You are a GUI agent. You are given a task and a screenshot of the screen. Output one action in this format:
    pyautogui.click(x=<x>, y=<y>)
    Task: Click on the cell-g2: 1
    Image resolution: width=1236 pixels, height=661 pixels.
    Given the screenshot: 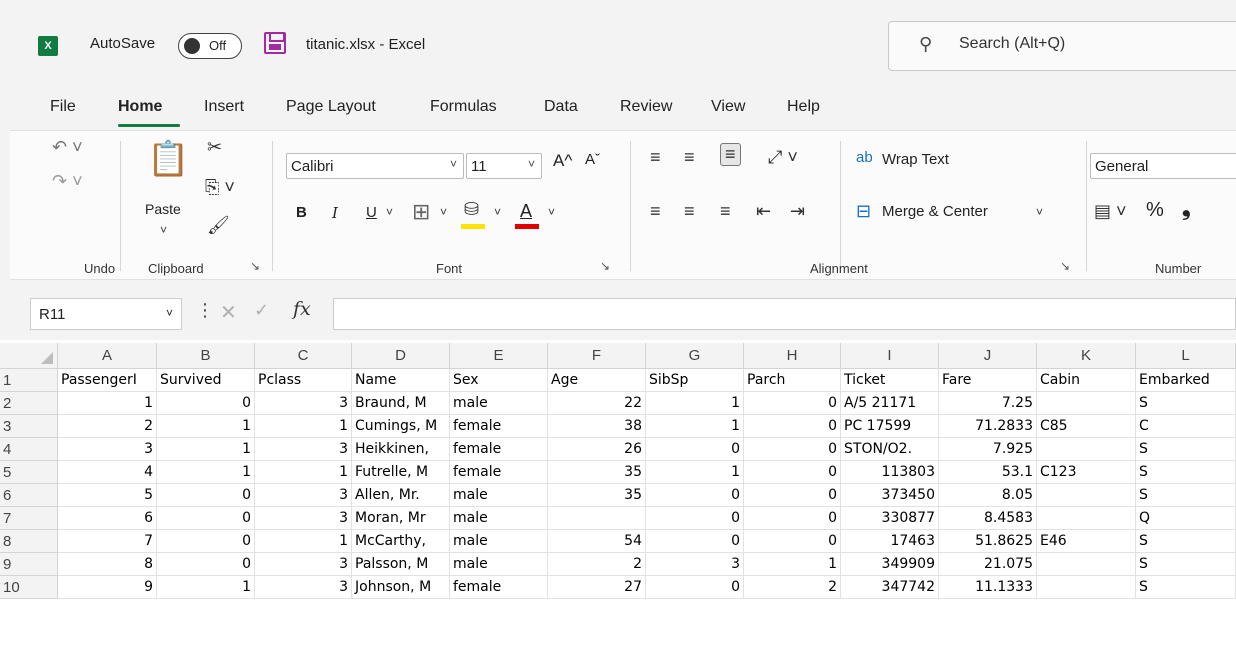 What is the action you would take?
    pyautogui.click(x=695, y=403)
    